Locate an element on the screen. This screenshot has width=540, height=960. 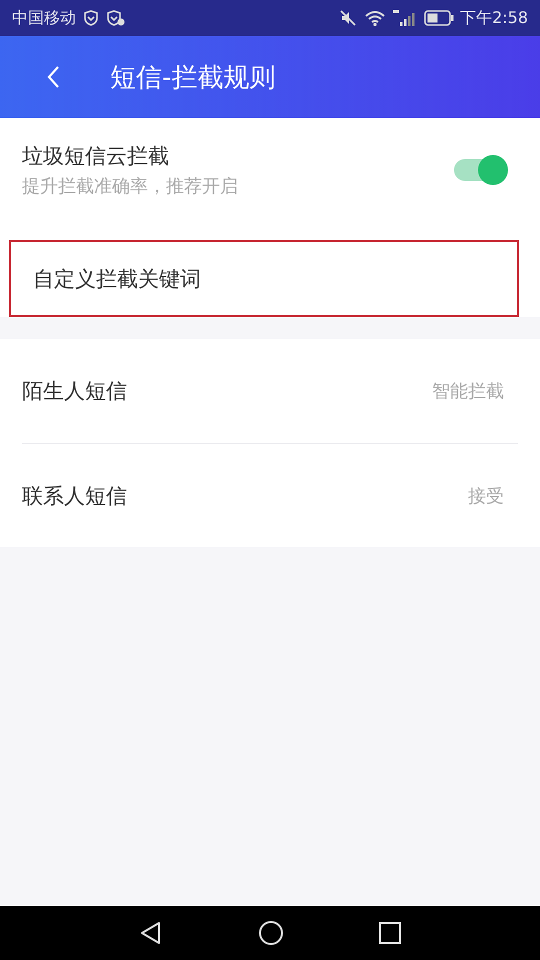
setting-title: 垃圾短信云拦截 is located at coordinates (130, 156).